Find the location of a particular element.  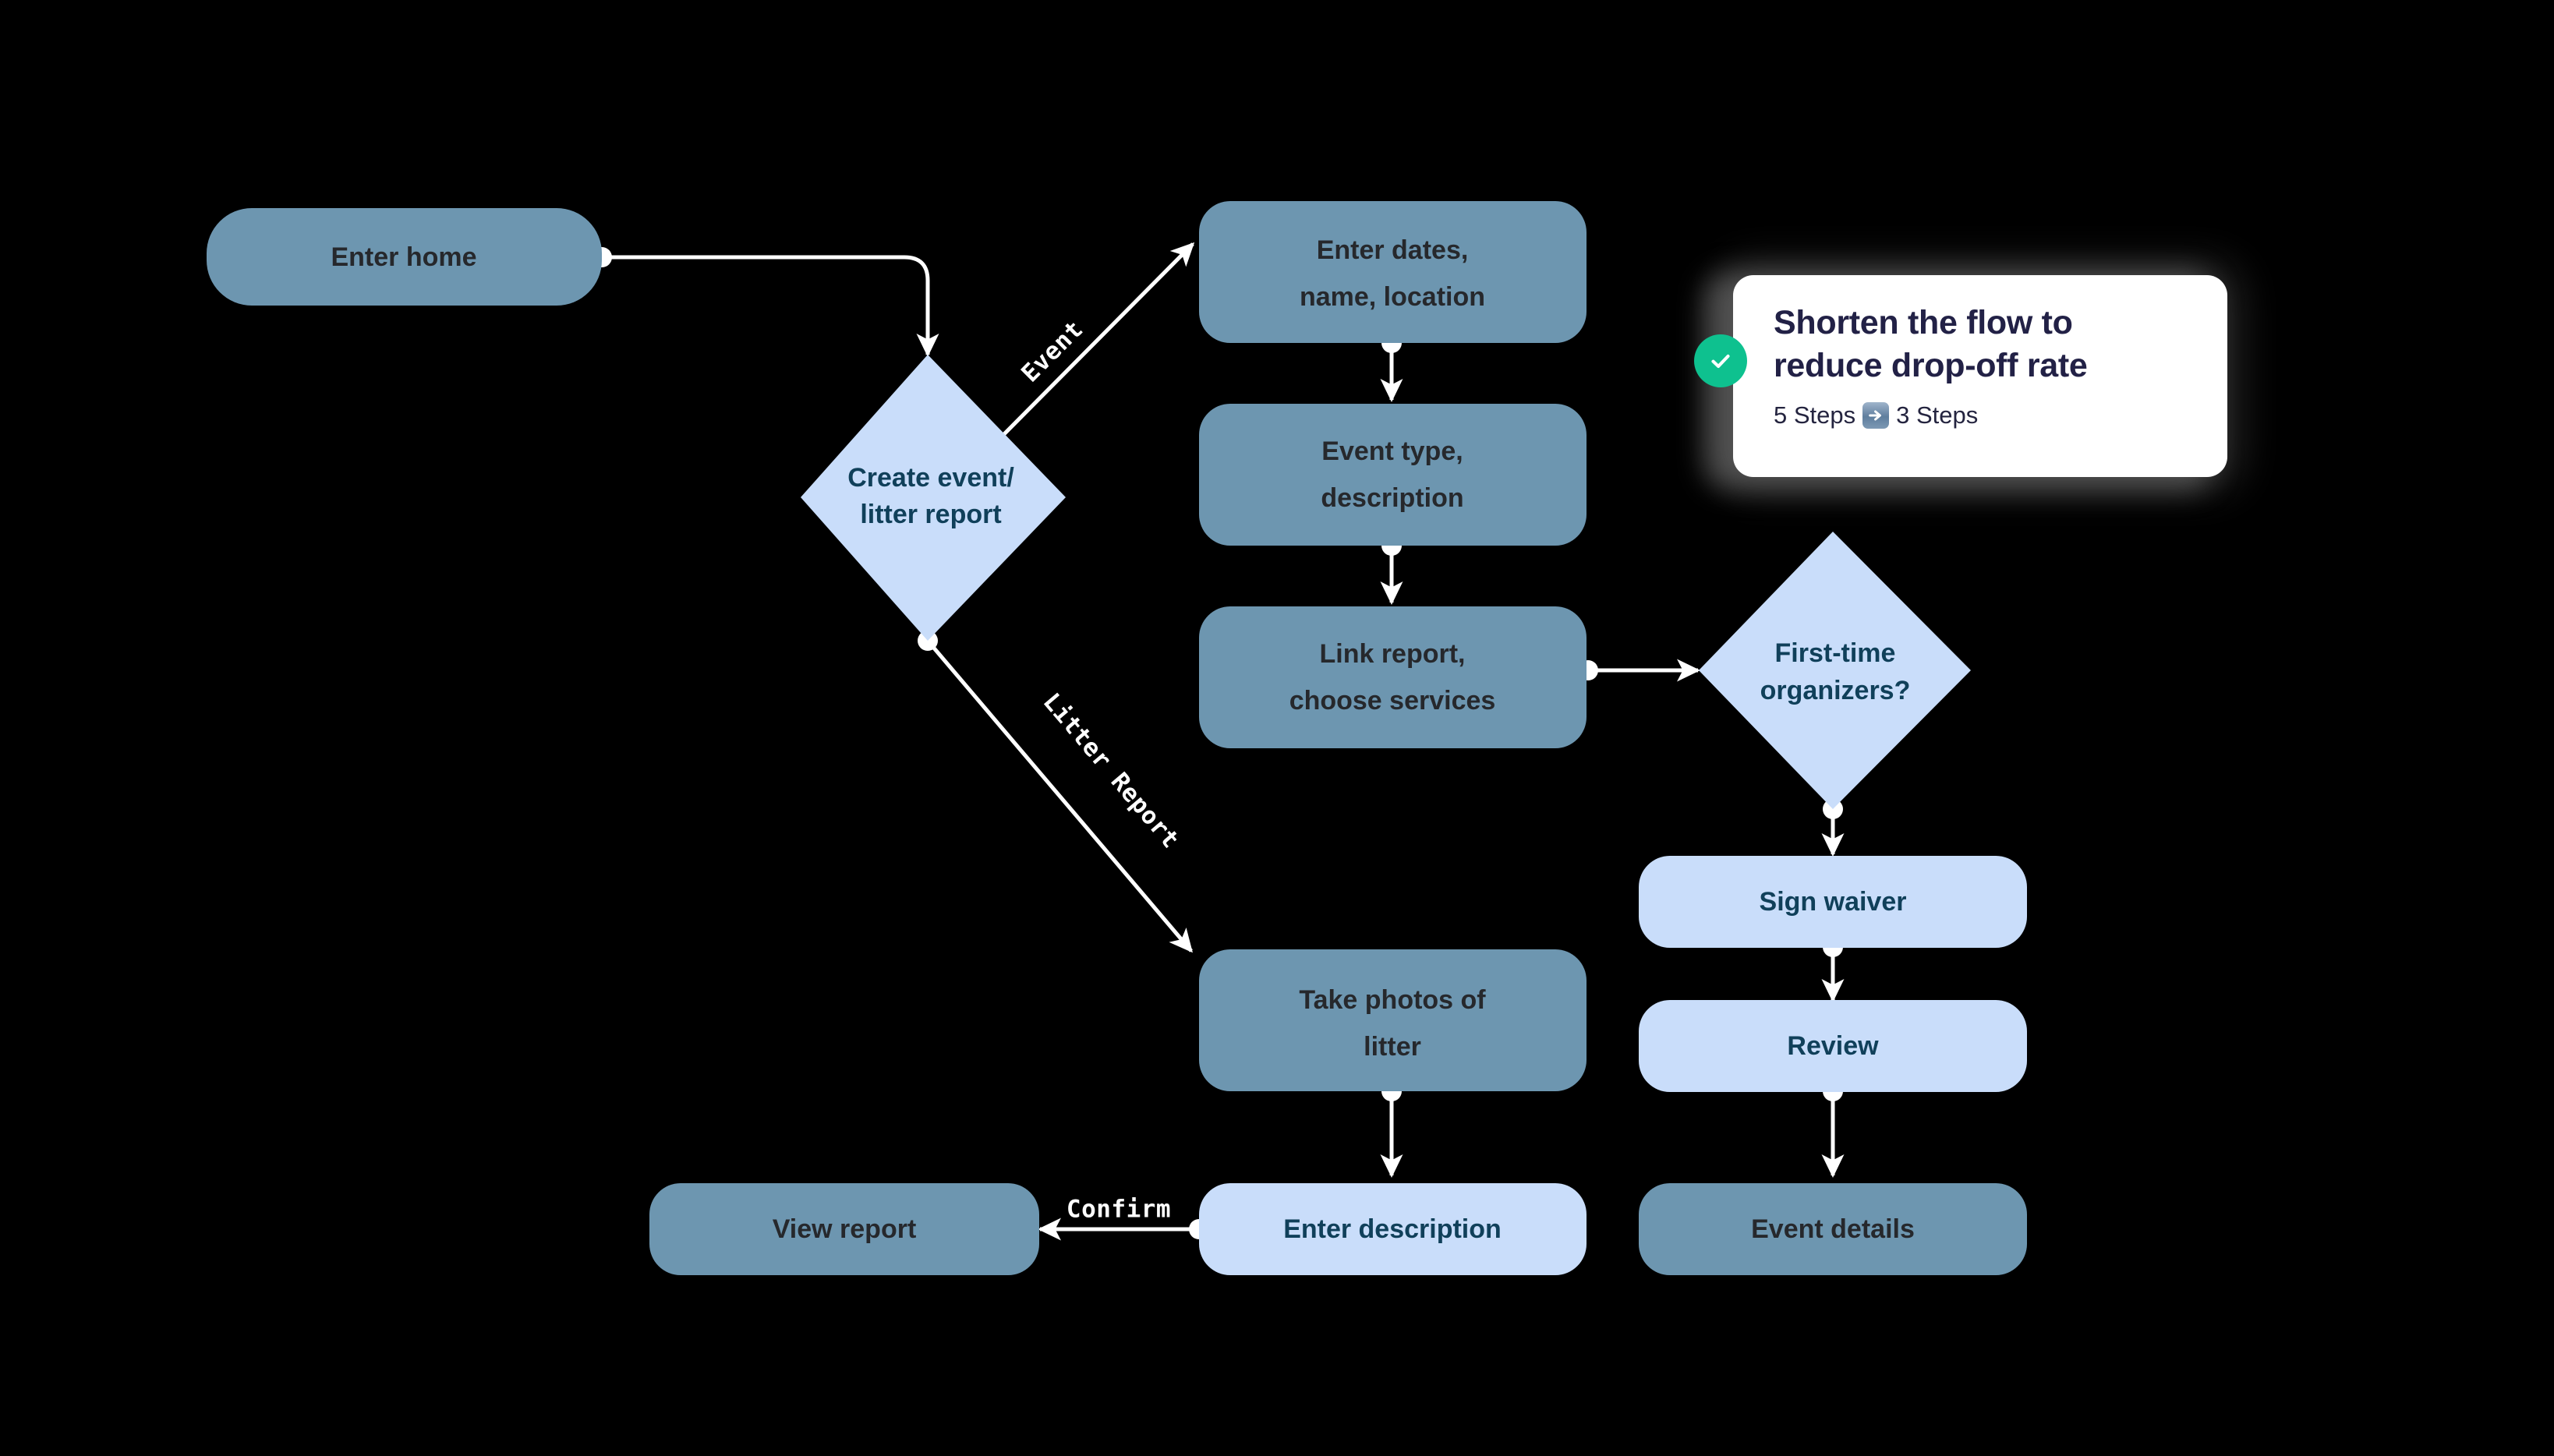

node-label-line2: litter is located at coordinates (1392, 1047).